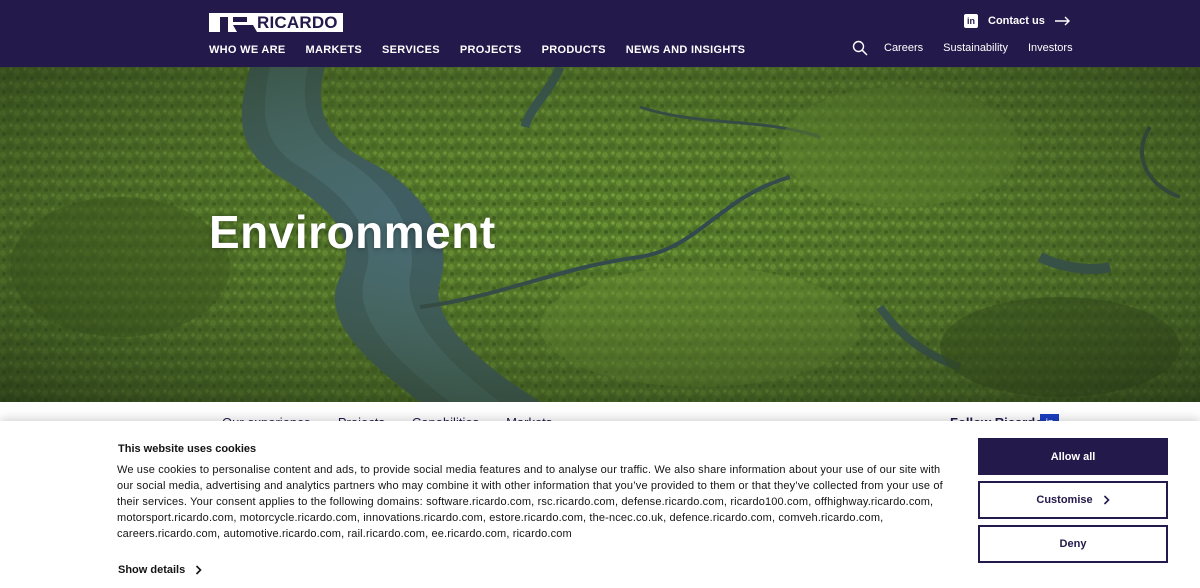 This screenshot has width=1200, height=588. I want to click on show-details-label: Show details, so click(152, 570).